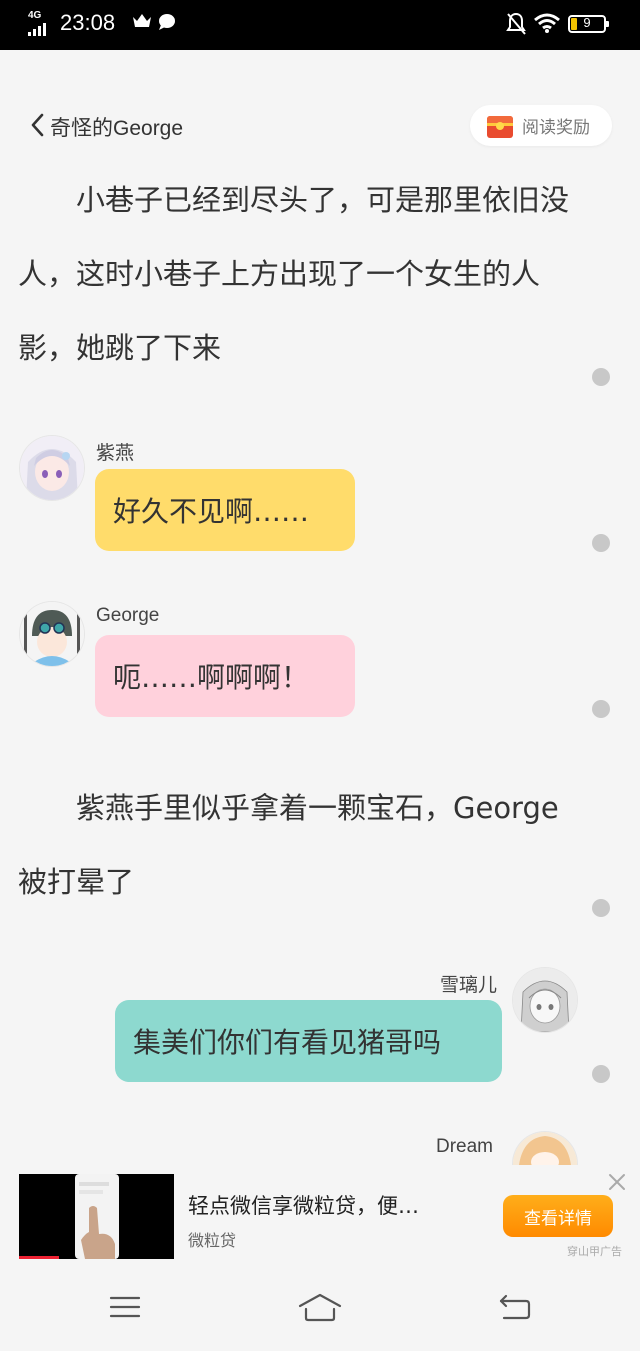  Describe the element at coordinates (96, 1216) in the screenshot. I see `ad-image` at that location.